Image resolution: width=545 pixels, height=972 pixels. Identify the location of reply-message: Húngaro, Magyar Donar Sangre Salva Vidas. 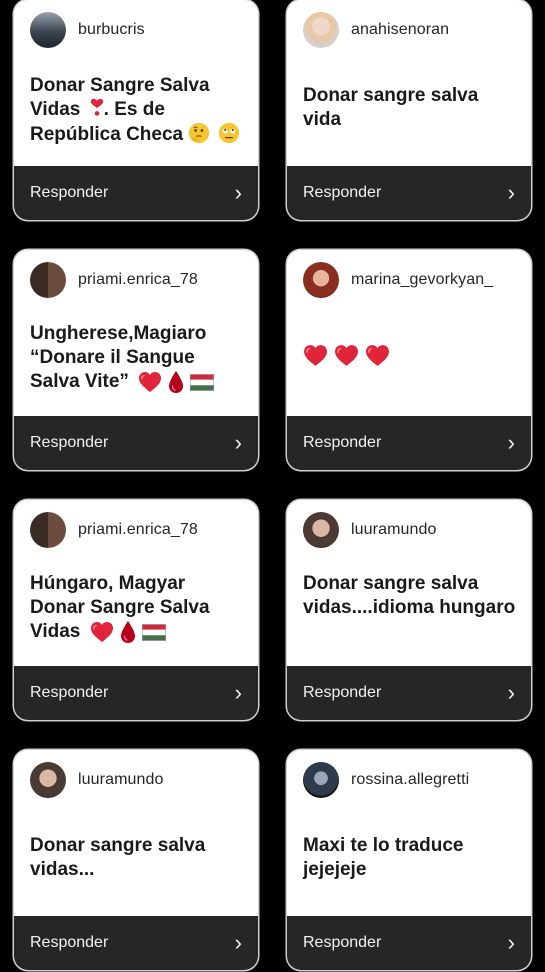
(137, 608).